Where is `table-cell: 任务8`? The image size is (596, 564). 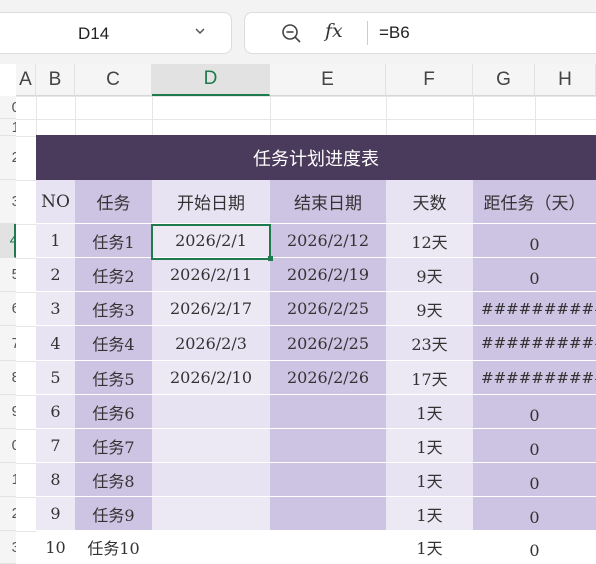
table-cell: 任务8 is located at coordinates (113, 480).